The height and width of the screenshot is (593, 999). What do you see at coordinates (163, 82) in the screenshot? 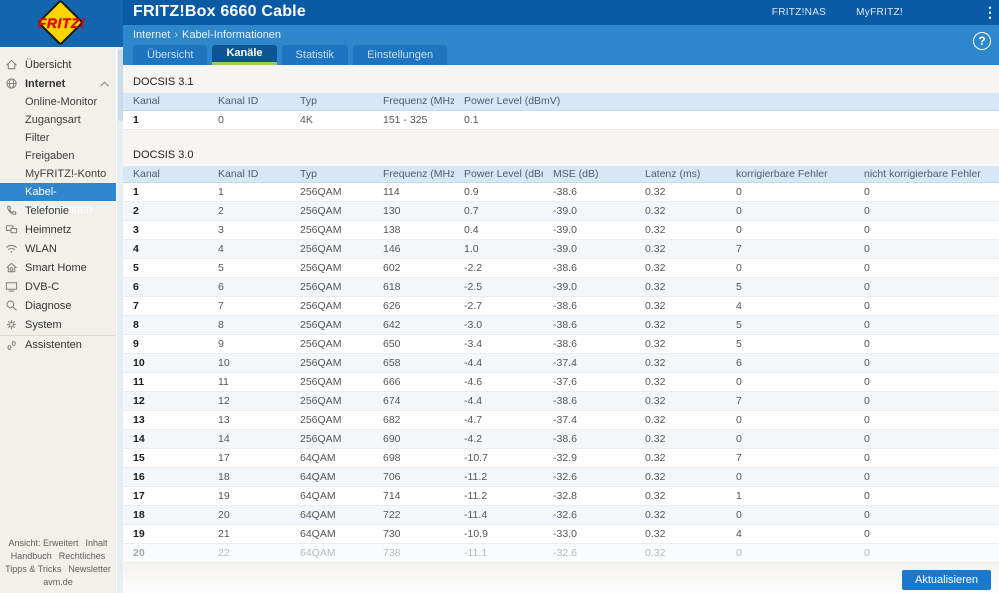
I see `section-title: DOCSIS 3.1` at bounding box center [163, 82].